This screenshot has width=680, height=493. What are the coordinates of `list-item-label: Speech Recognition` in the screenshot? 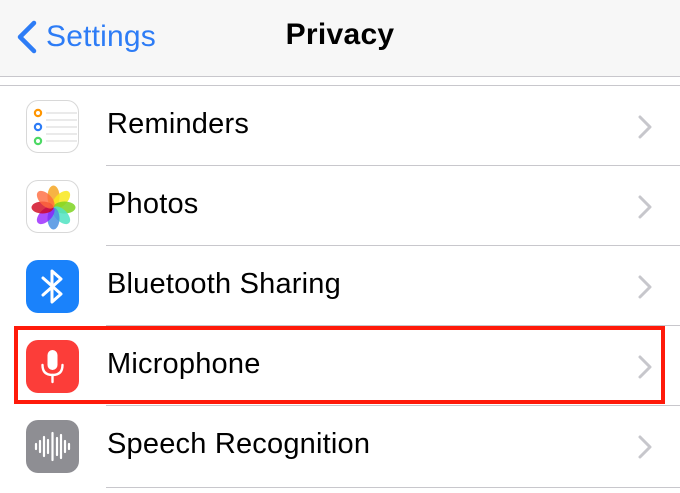 It's located at (239, 444).